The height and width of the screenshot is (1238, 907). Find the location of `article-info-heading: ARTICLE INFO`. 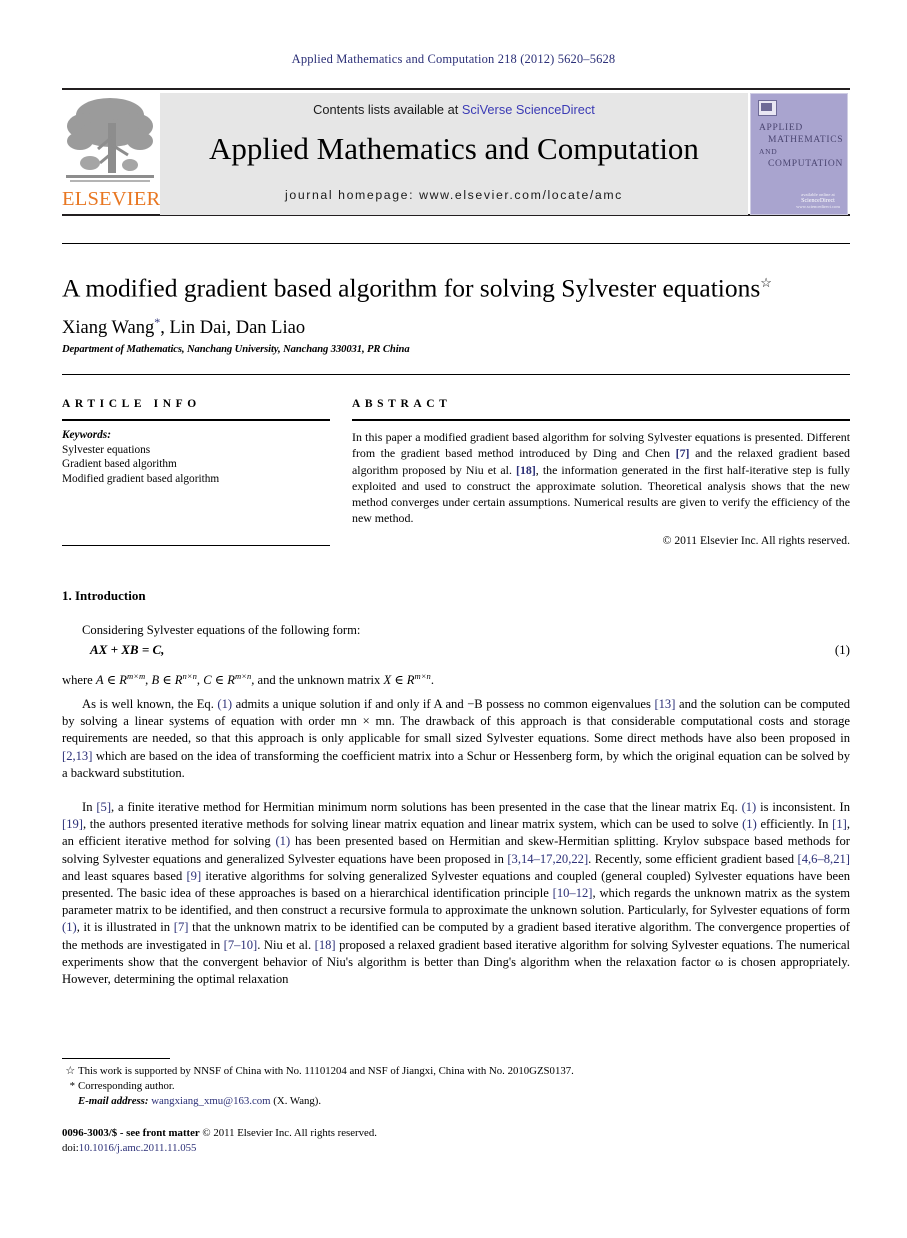

article-info-heading: ARTICLE INFO is located at coordinates (131, 404).